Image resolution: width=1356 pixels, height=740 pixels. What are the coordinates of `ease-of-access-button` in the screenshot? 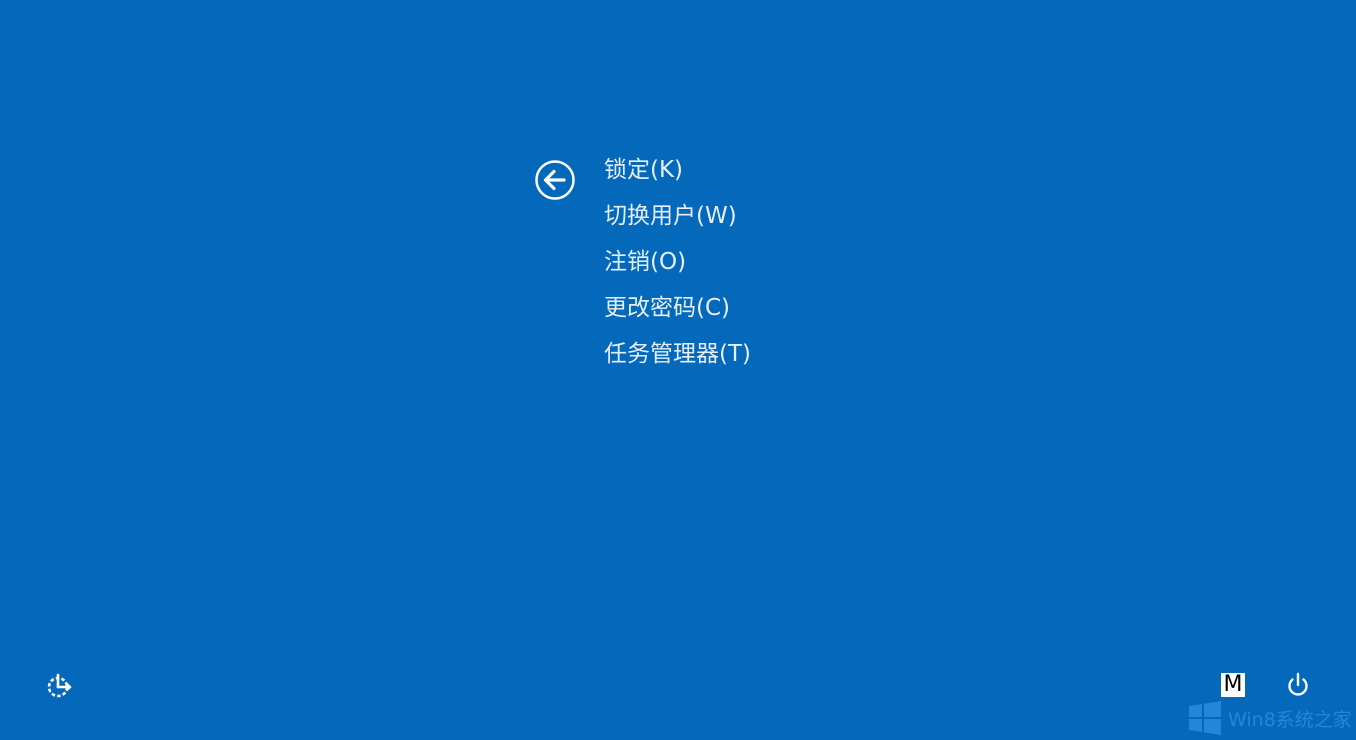 It's located at (59, 686).